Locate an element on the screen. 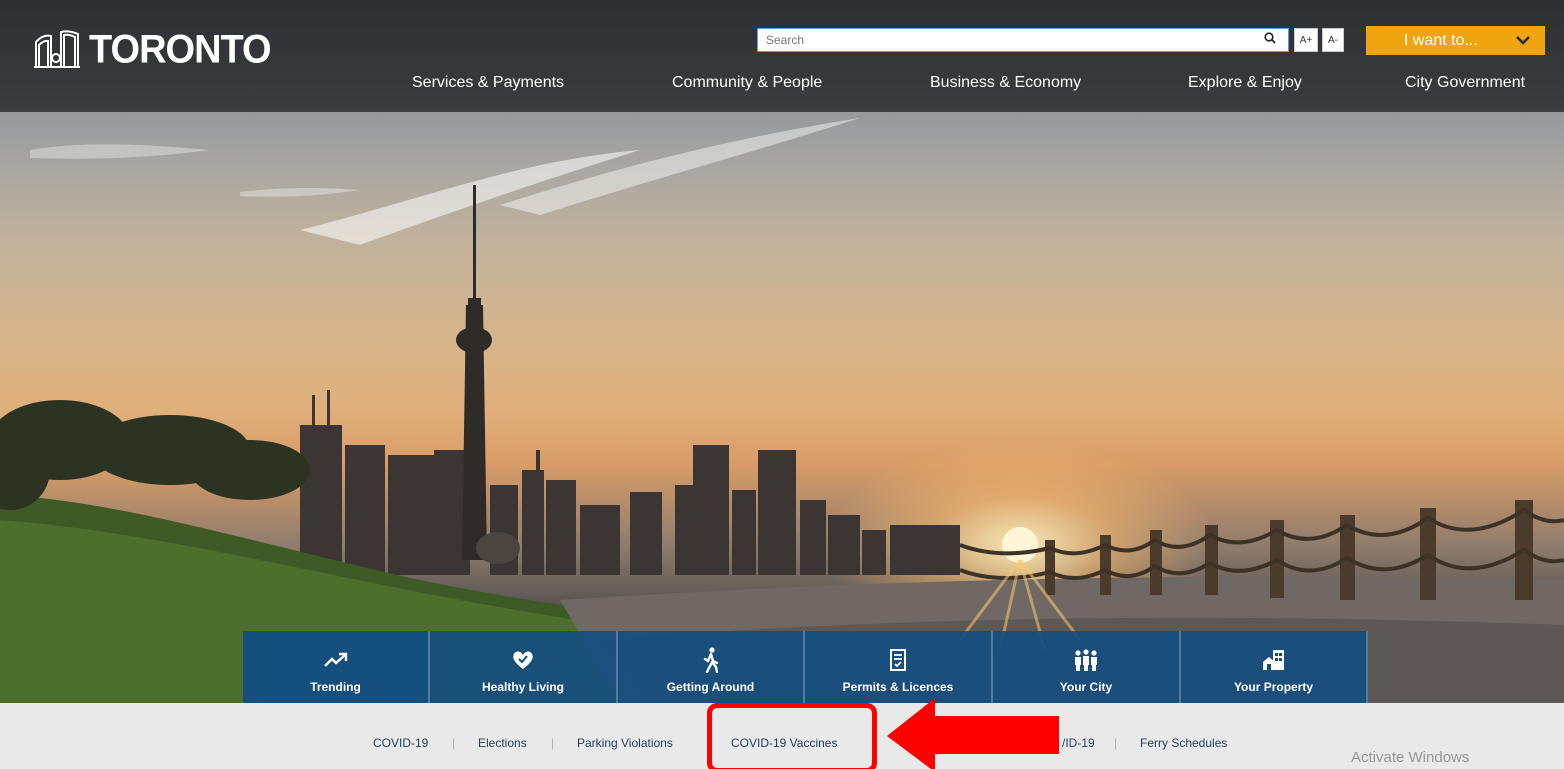  nav-city-government: City Government is located at coordinates (1465, 83).